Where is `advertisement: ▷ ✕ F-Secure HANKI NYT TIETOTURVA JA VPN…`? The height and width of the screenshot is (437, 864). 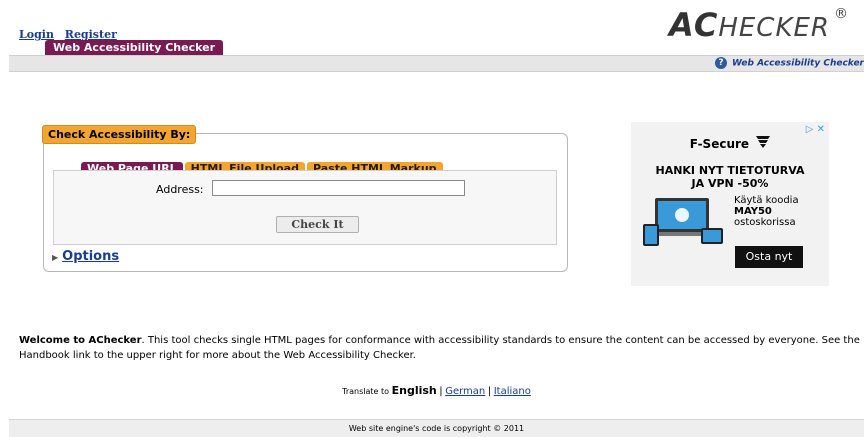
advertisement: ▷ ✕ F-Secure HANKI NYT TIETOTURVA JA VPN… is located at coordinates (730, 204).